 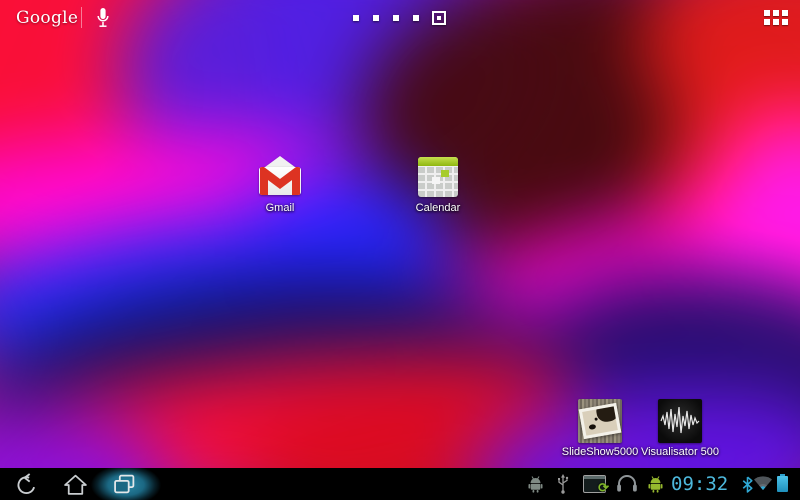 What do you see at coordinates (706, 484) in the screenshot?
I see `status-clock: 09:32` at bounding box center [706, 484].